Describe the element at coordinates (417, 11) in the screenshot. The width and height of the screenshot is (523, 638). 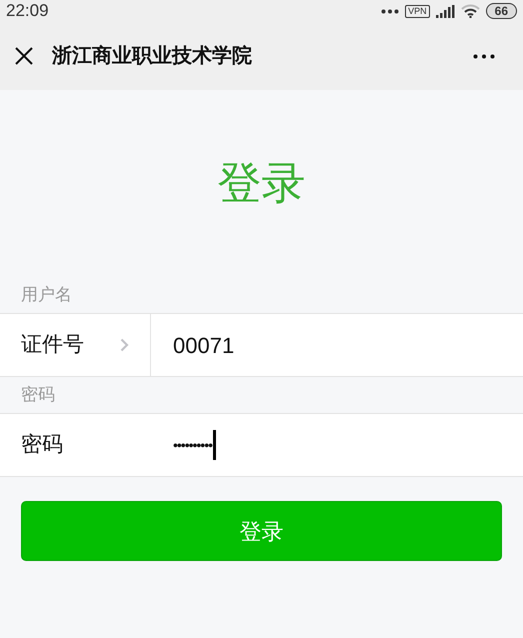
I see `vpn-indicator: VPN` at that location.